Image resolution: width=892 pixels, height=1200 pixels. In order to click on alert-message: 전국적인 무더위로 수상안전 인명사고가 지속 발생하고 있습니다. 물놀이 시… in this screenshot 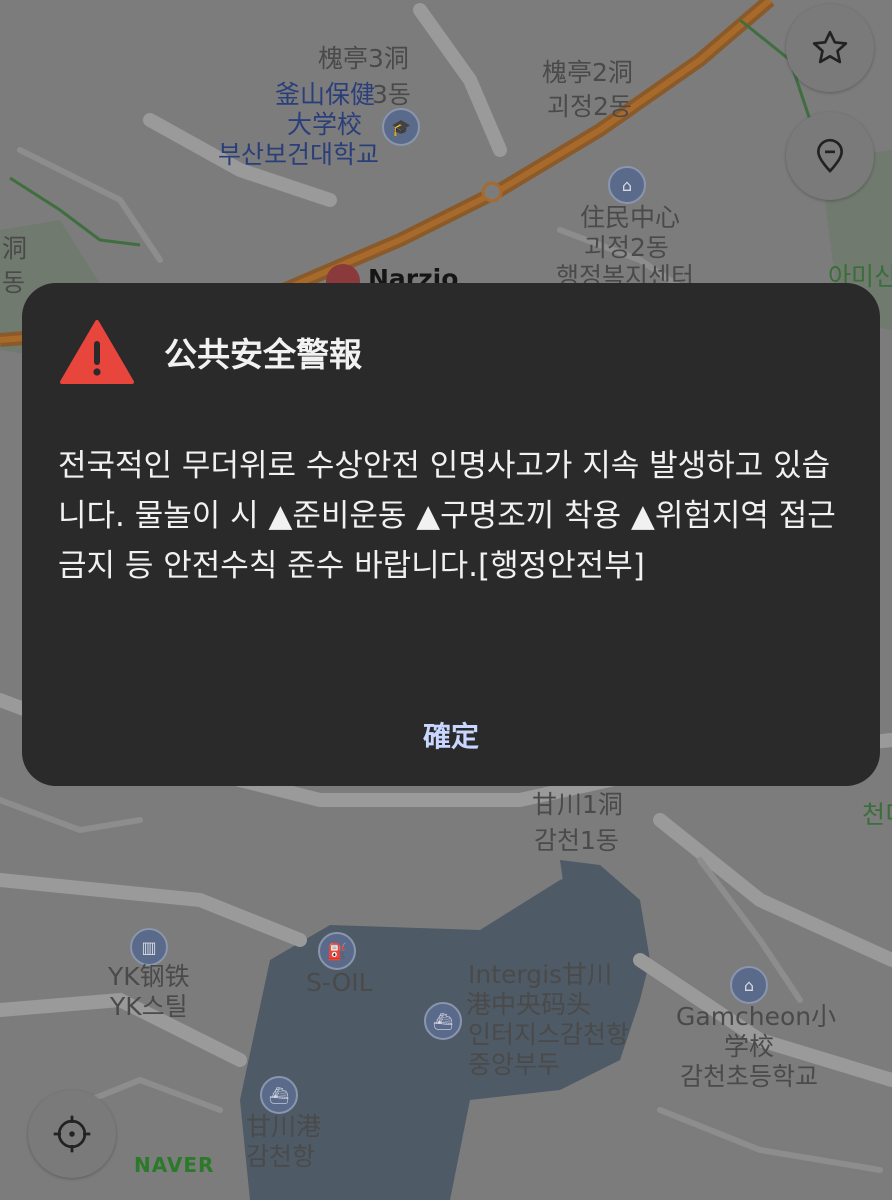, I will do `click(447, 516)`.